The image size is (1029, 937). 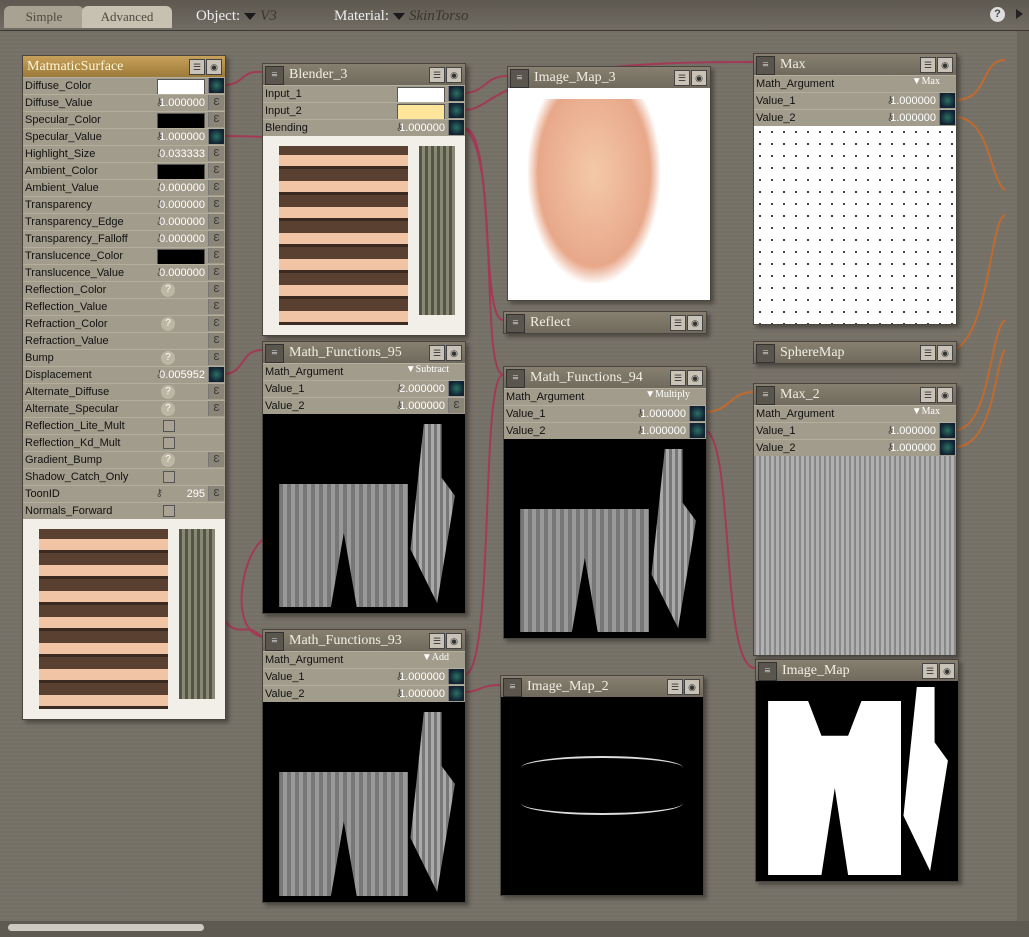 What do you see at coordinates (124, 187) in the screenshot?
I see `param-row: Ambient_Value ⚷ 0.000000 Ɛ` at bounding box center [124, 187].